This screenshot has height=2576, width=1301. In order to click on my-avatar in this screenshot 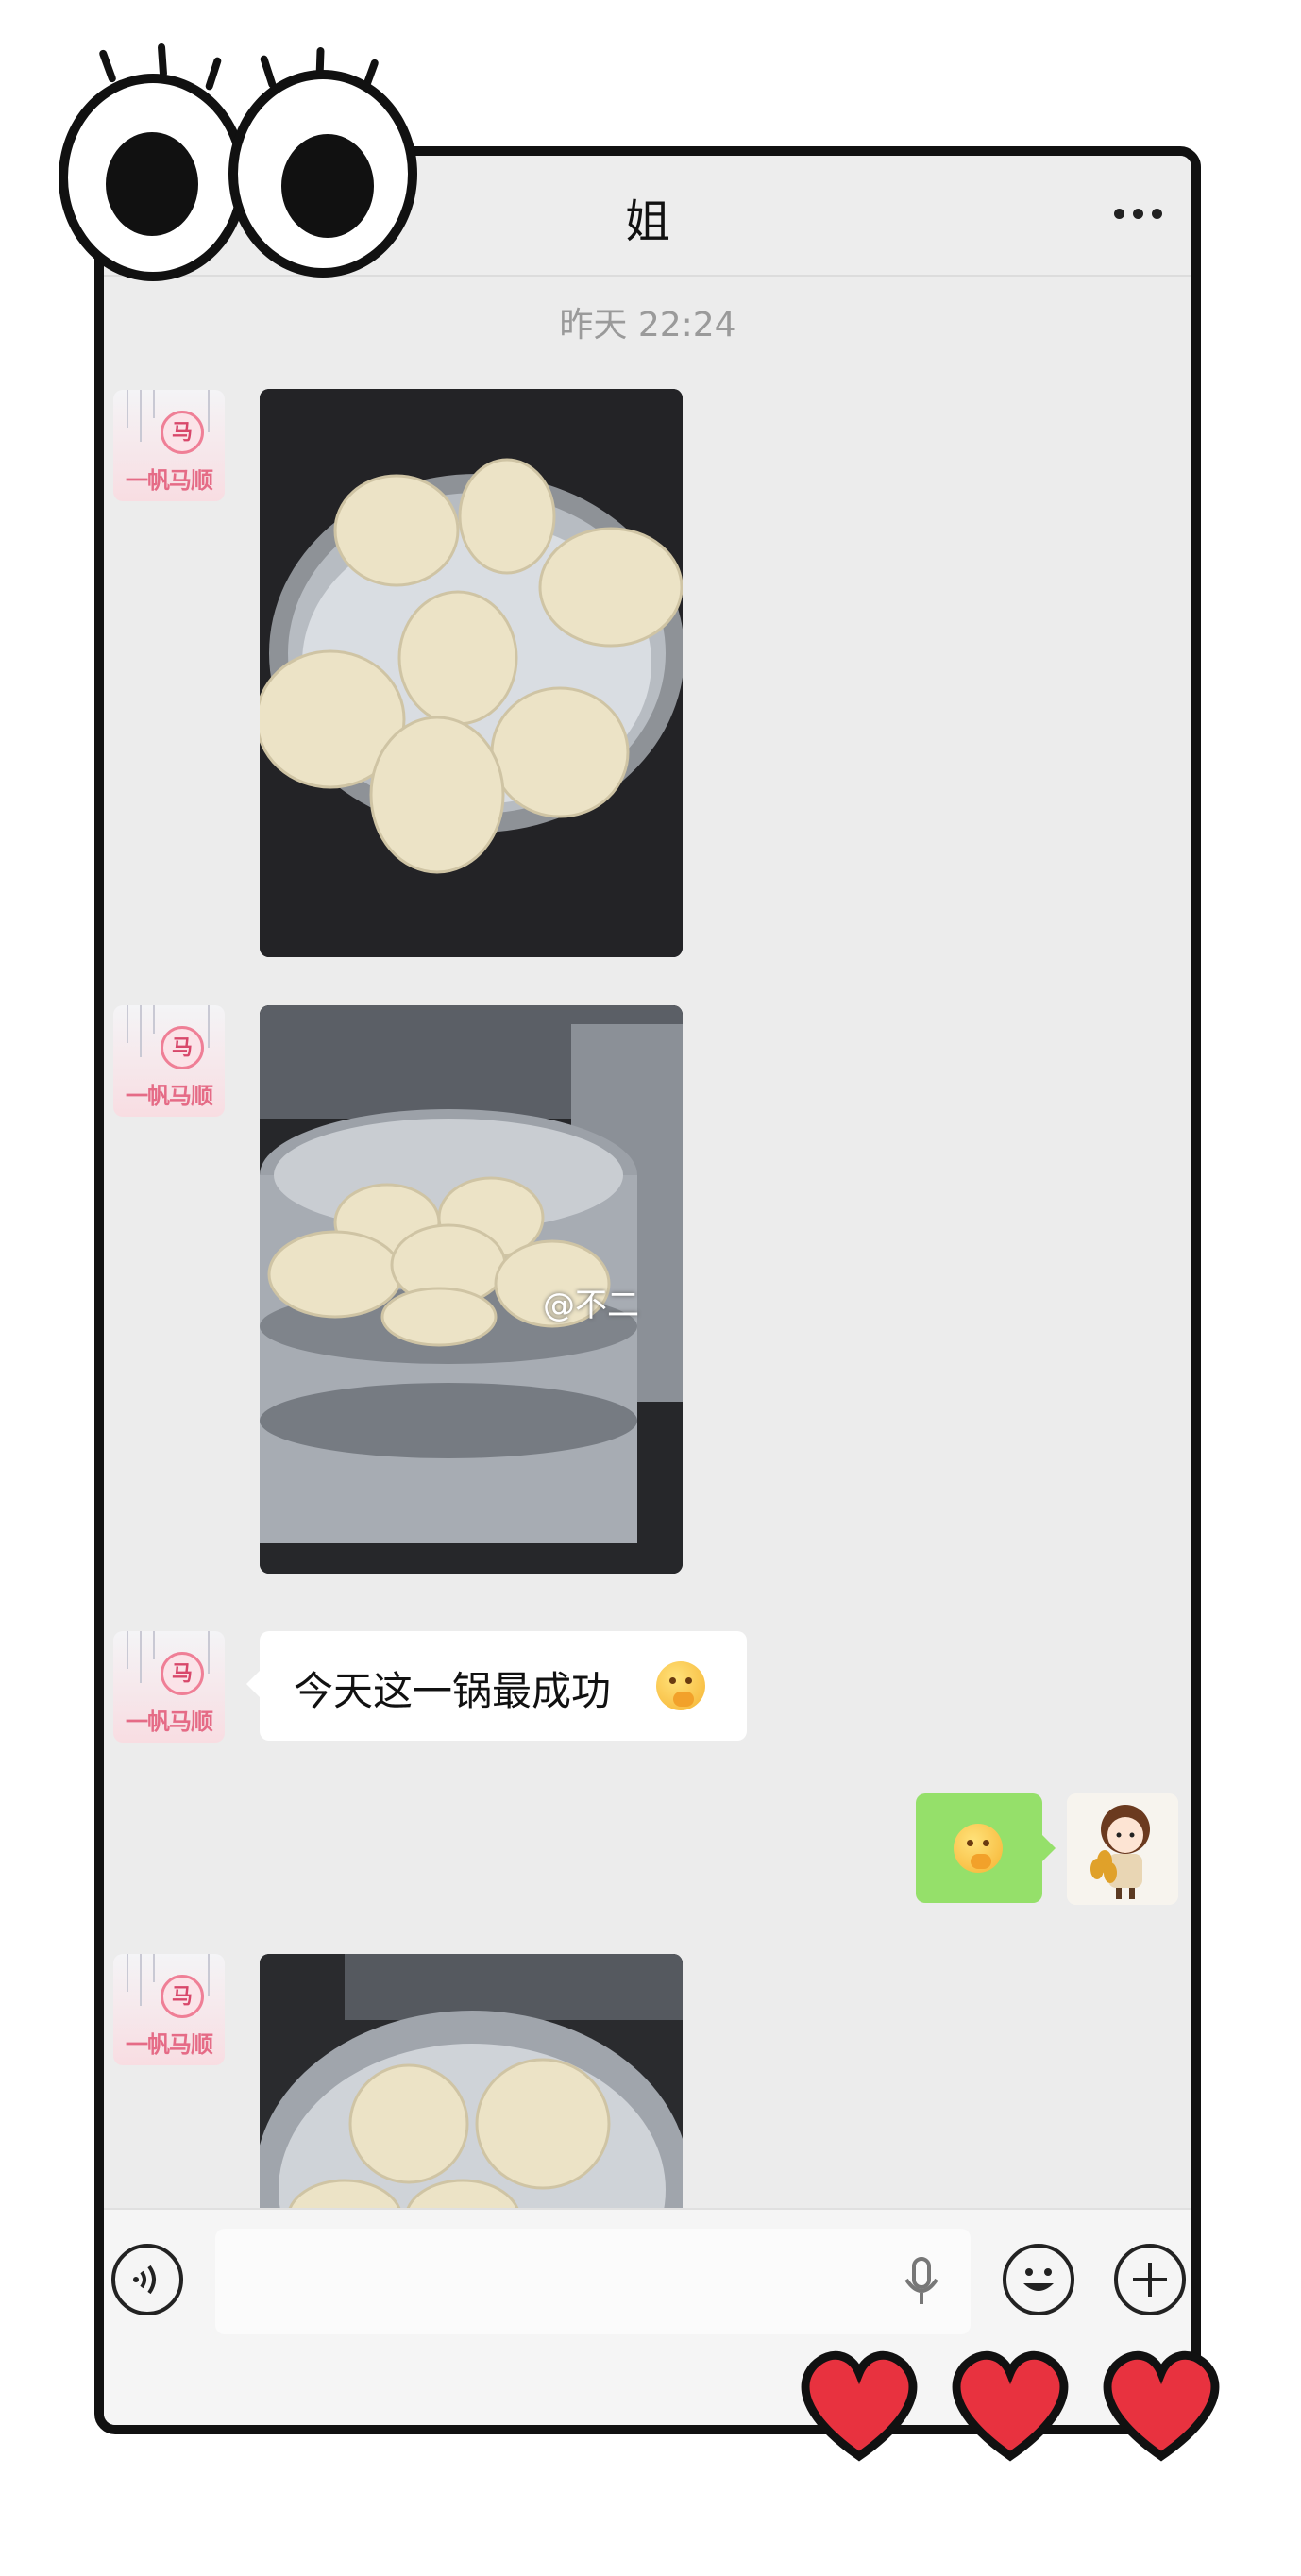, I will do `click(1122, 1849)`.